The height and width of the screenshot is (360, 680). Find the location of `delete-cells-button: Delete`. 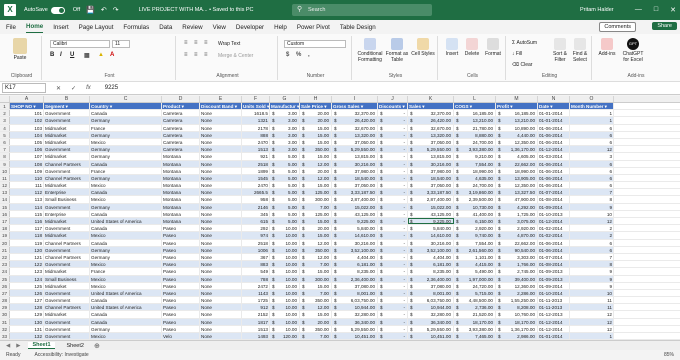

delete-cells-button: Delete is located at coordinates (472, 47).